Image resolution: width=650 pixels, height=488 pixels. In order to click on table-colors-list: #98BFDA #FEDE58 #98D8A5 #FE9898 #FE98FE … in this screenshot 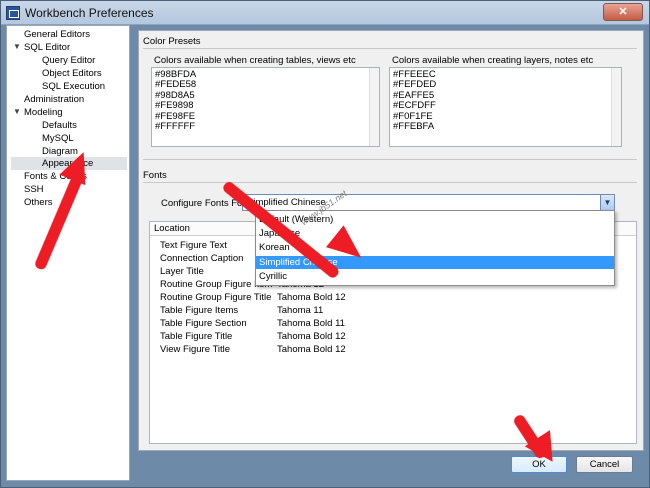, I will do `click(265, 107)`.